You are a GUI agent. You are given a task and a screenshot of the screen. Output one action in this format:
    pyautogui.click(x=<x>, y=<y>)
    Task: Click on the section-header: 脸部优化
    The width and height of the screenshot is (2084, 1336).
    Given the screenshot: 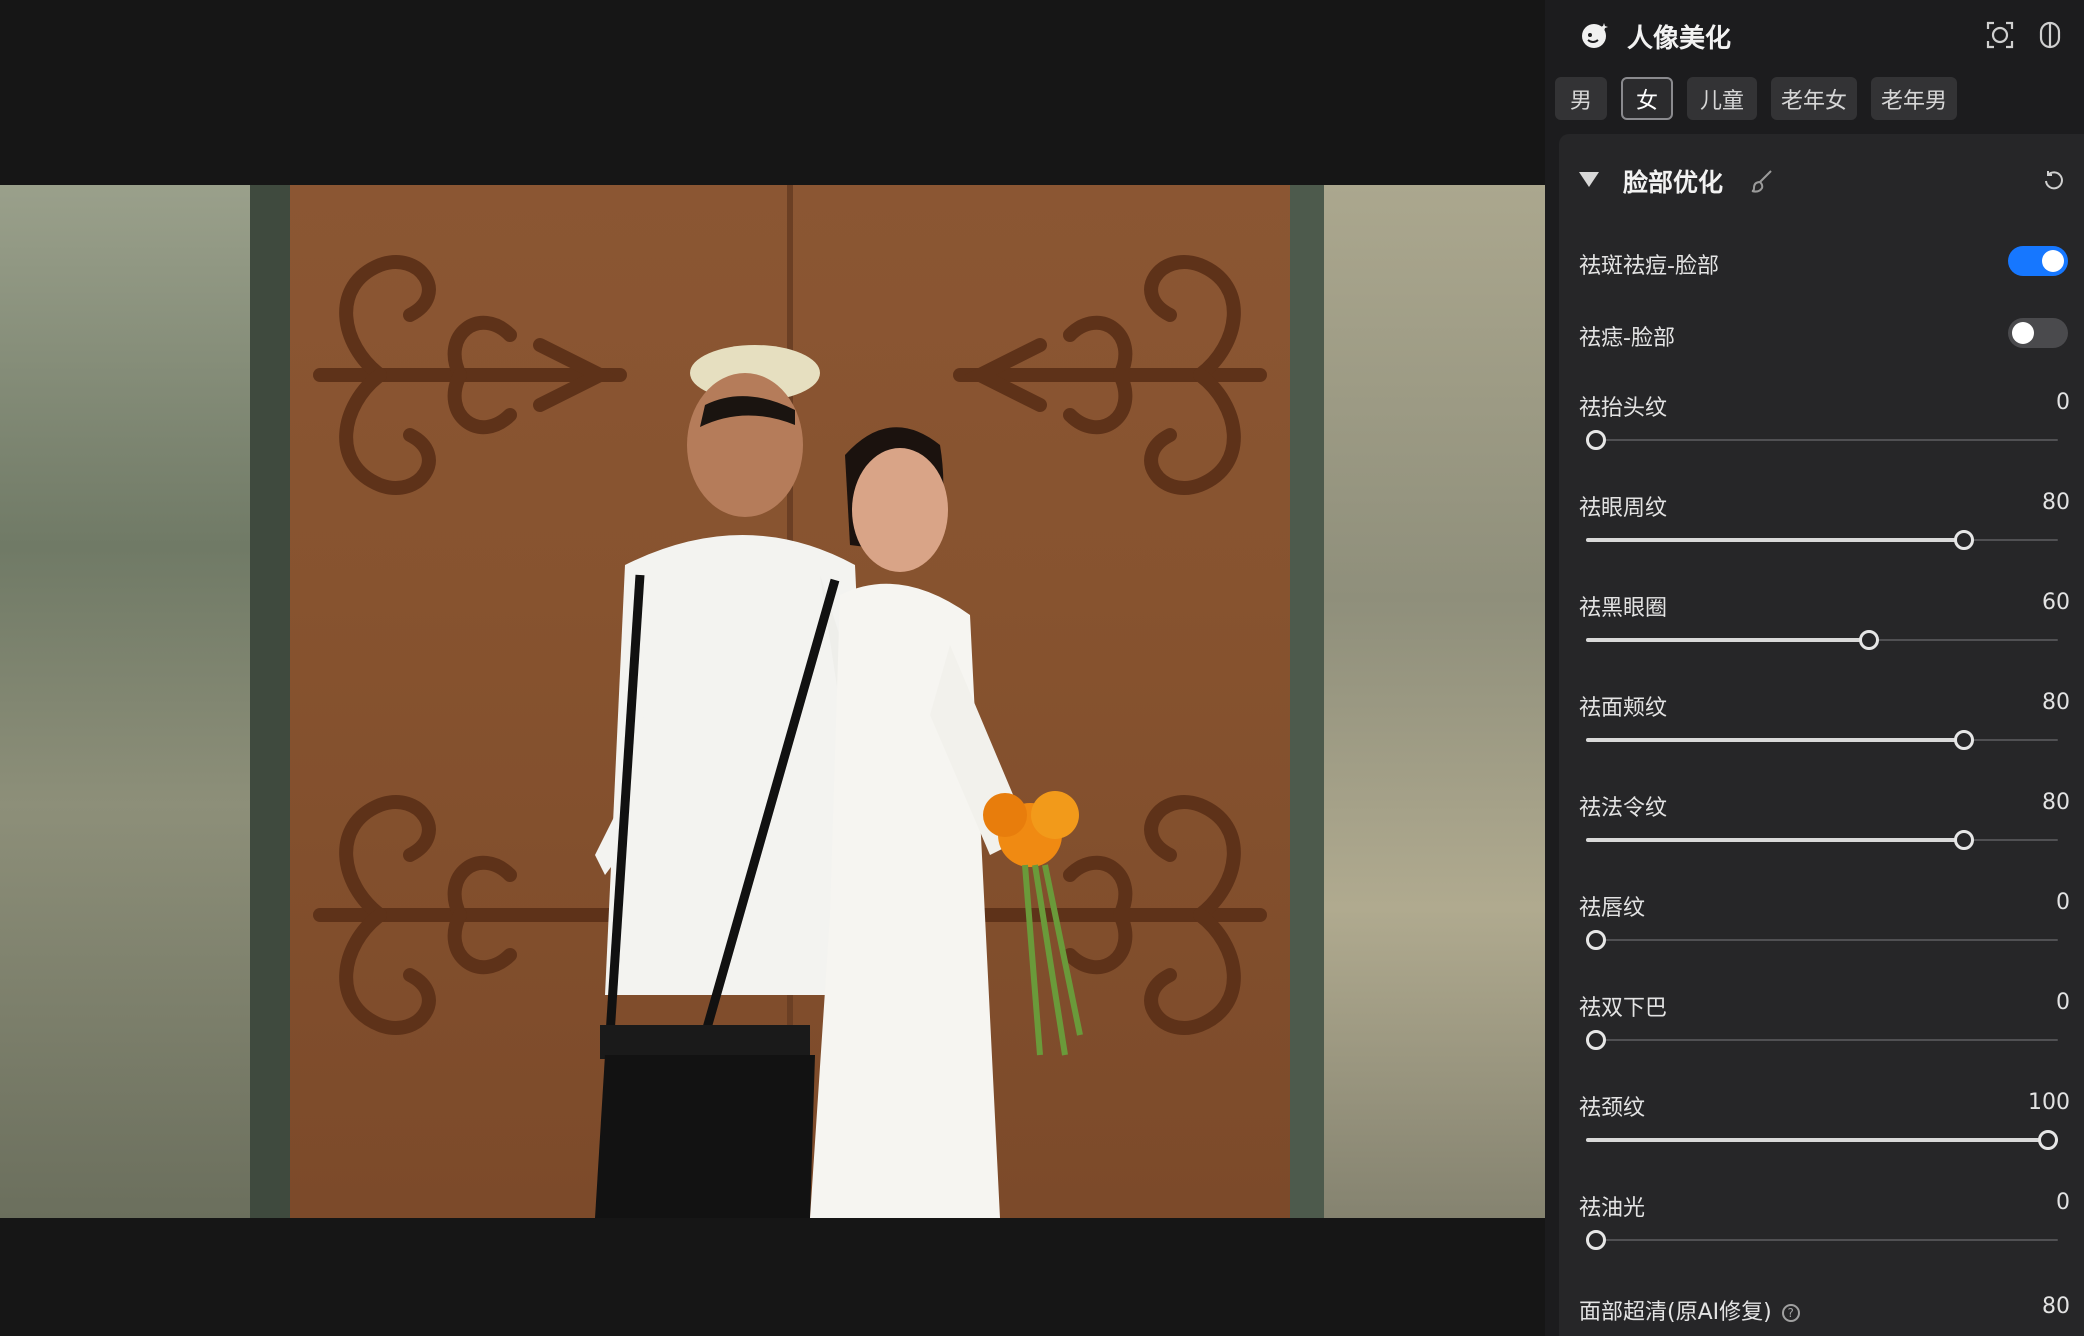 What is the action you would take?
    pyautogui.click(x=1821, y=180)
    